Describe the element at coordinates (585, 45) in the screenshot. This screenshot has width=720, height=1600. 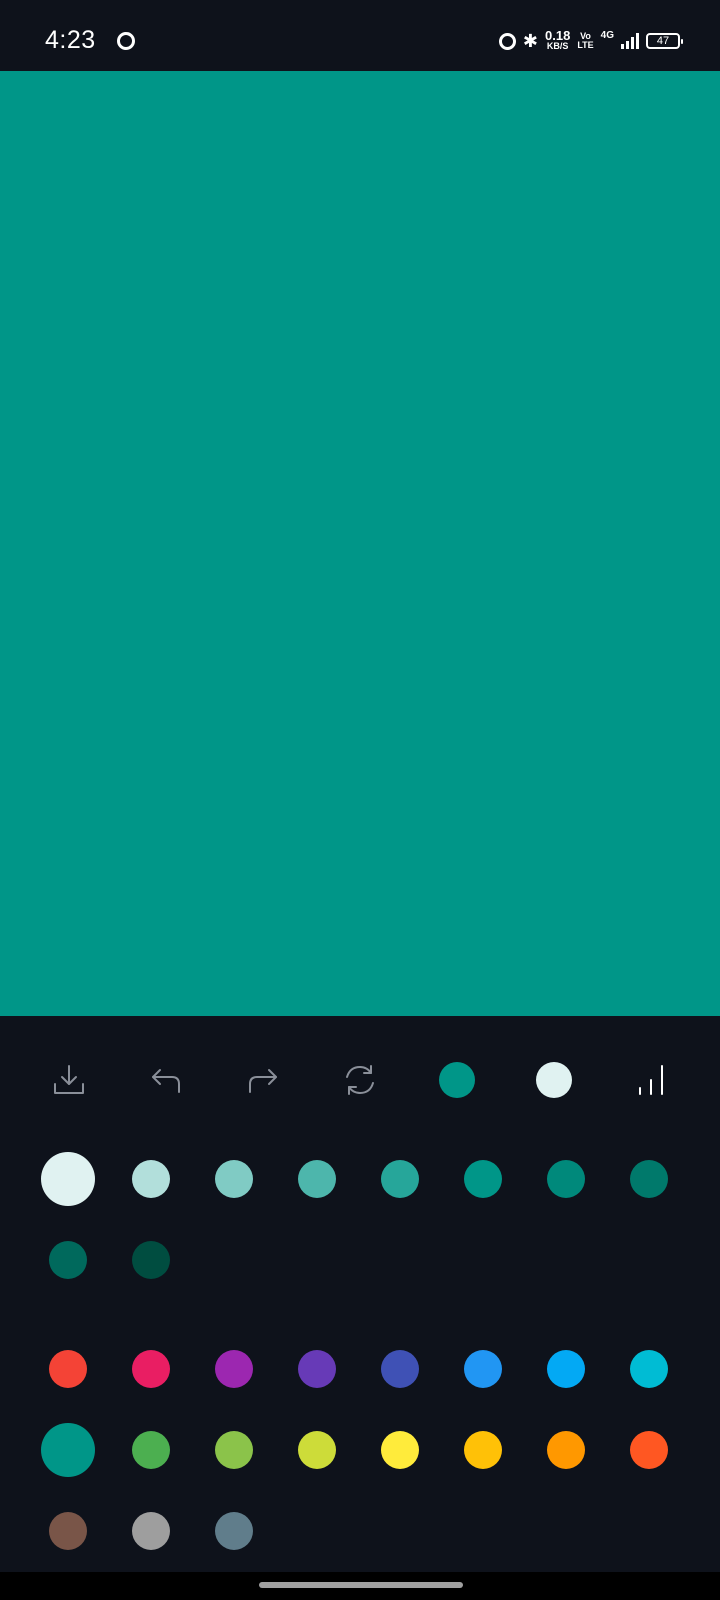
I see `volte-bottom: LTE` at that location.